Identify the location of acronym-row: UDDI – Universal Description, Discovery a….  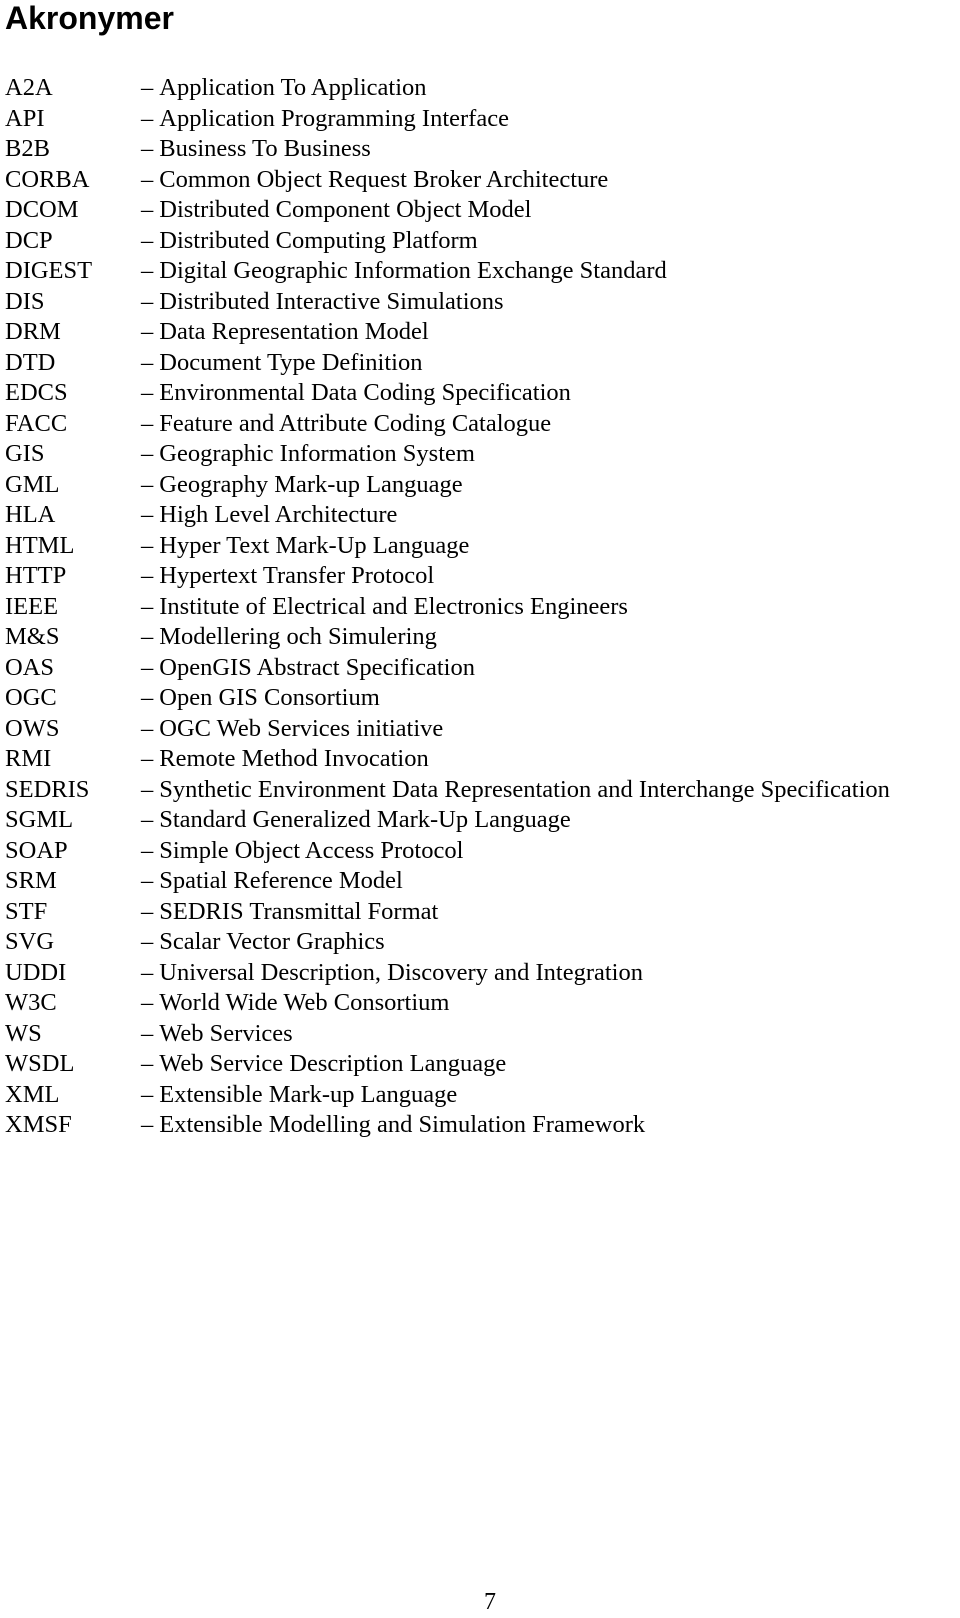
(447, 973).